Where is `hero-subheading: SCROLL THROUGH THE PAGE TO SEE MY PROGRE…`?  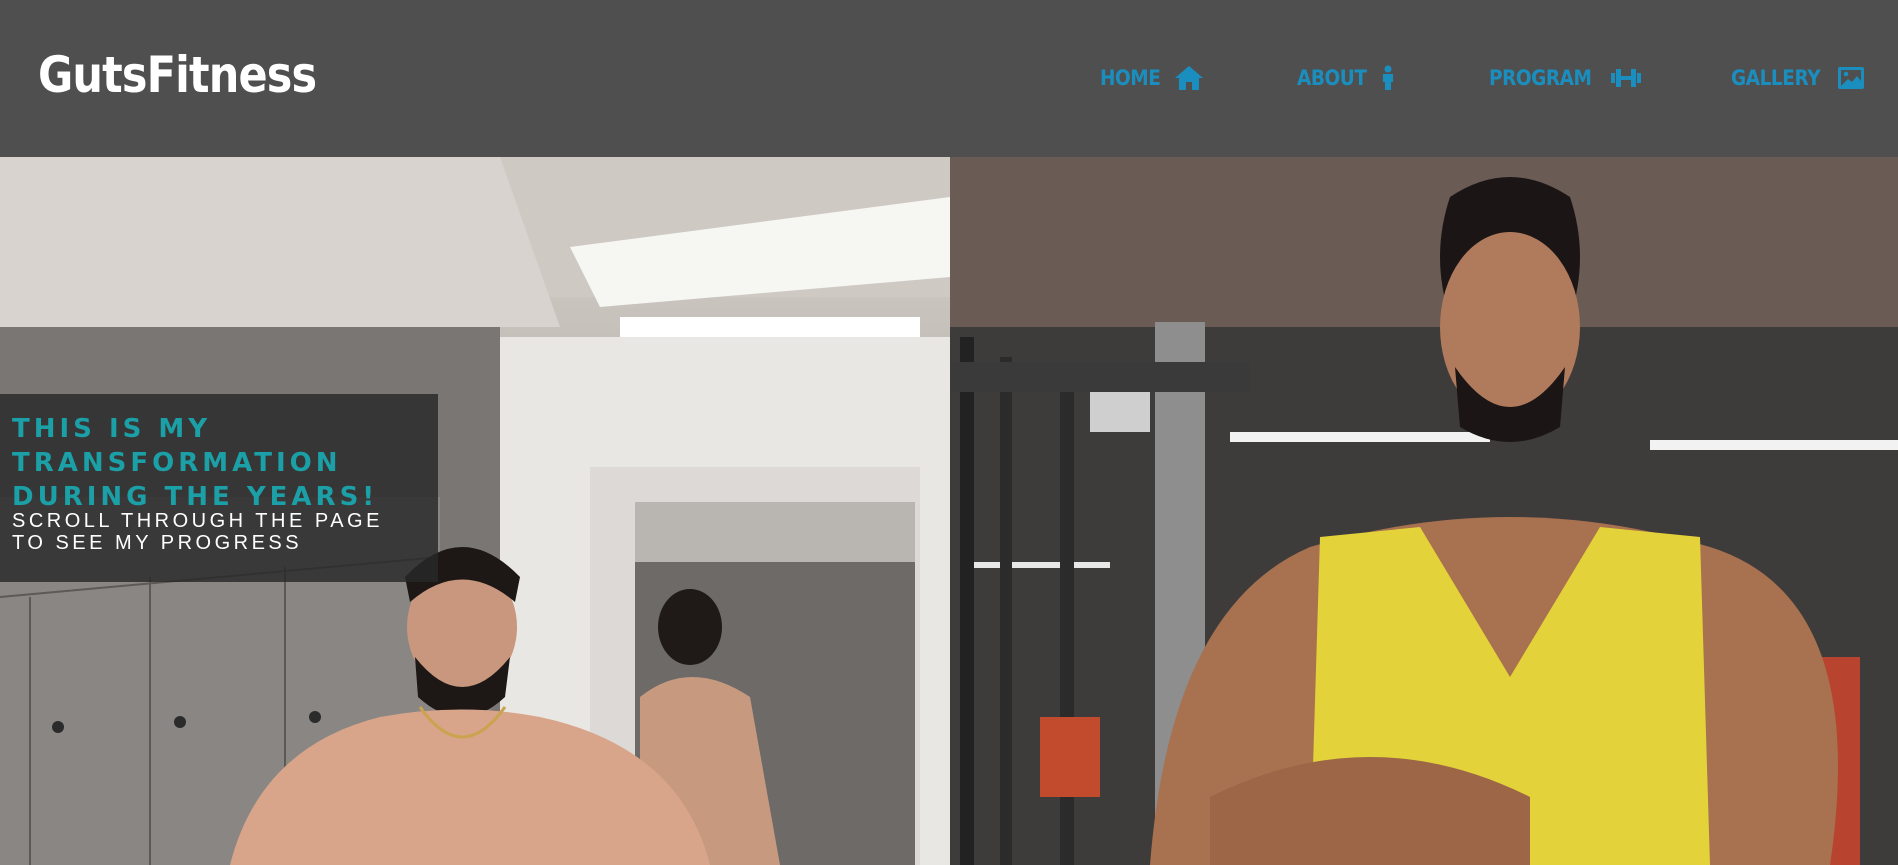 hero-subheading: SCROLL THROUGH THE PAGE TO SEE MY PROGRE… is located at coordinates (197, 532).